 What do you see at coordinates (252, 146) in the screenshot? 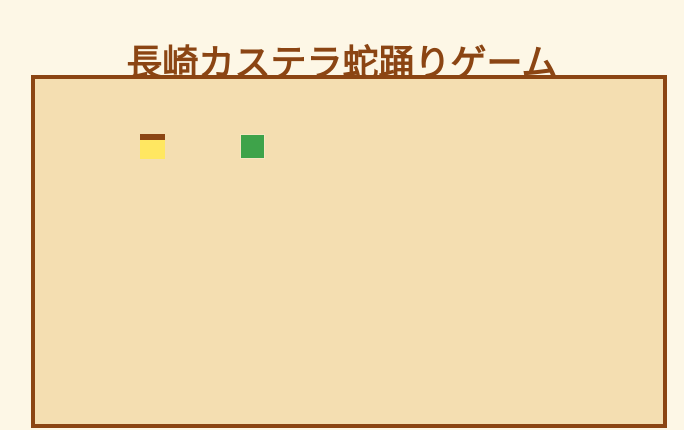
I see `snake-head` at bounding box center [252, 146].